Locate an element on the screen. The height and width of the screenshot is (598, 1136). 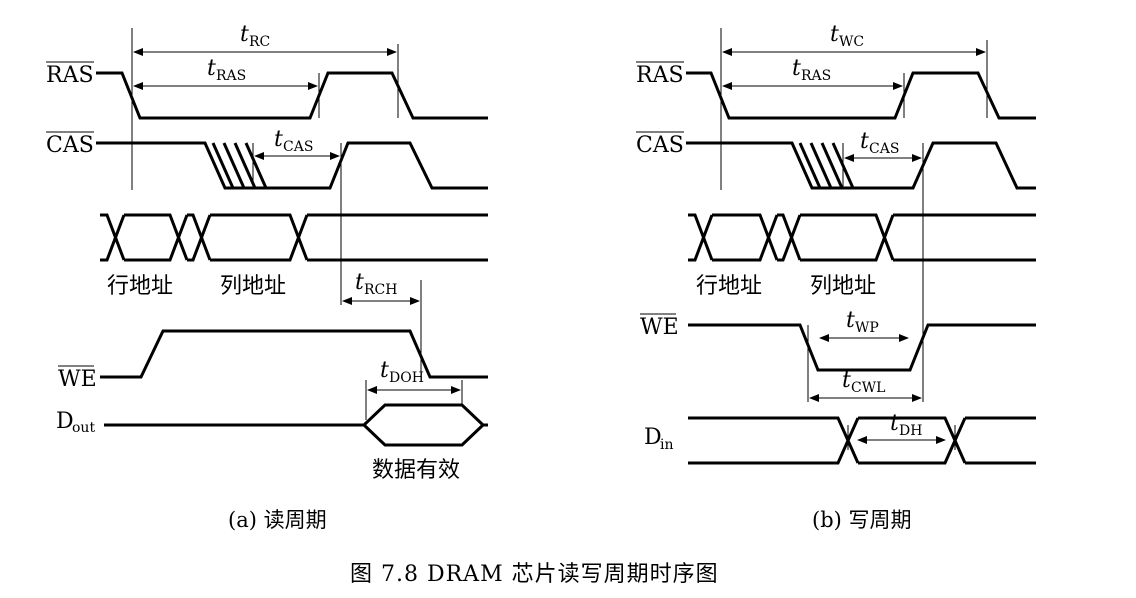
t-wp-label: t WP is located at coordinates (862, 322).